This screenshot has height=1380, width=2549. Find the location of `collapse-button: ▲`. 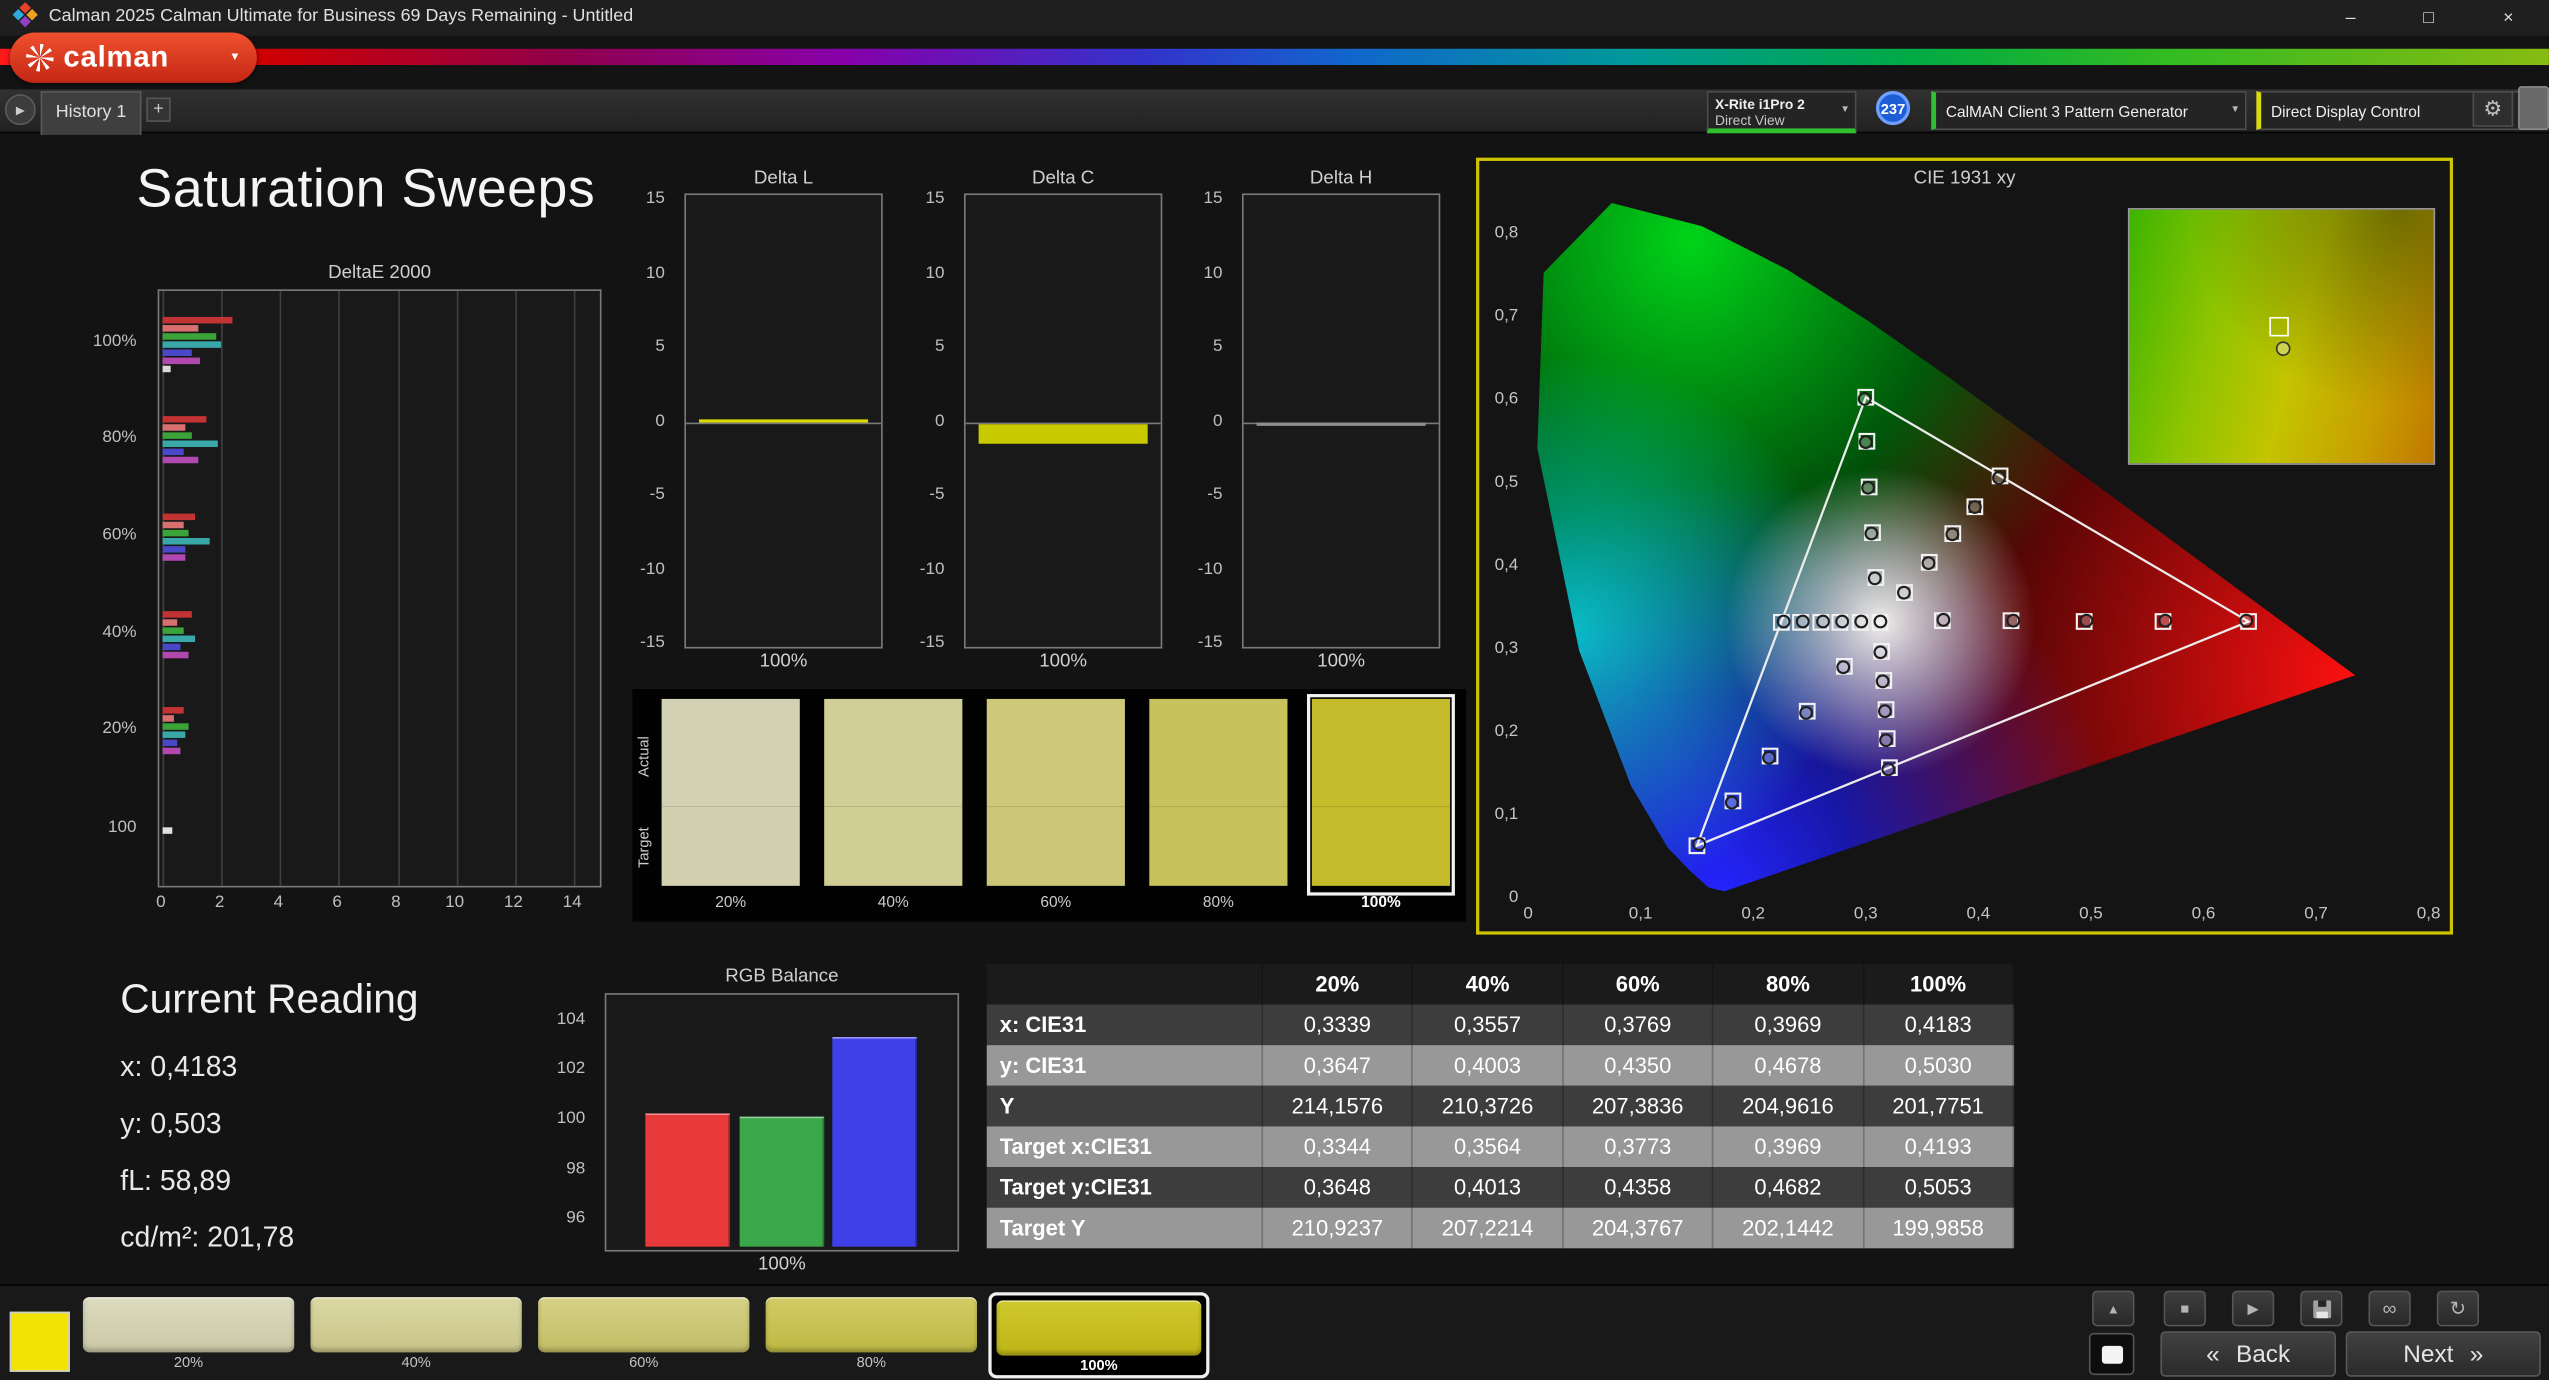

collapse-button: ▲ is located at coordinates (2113, 1308).